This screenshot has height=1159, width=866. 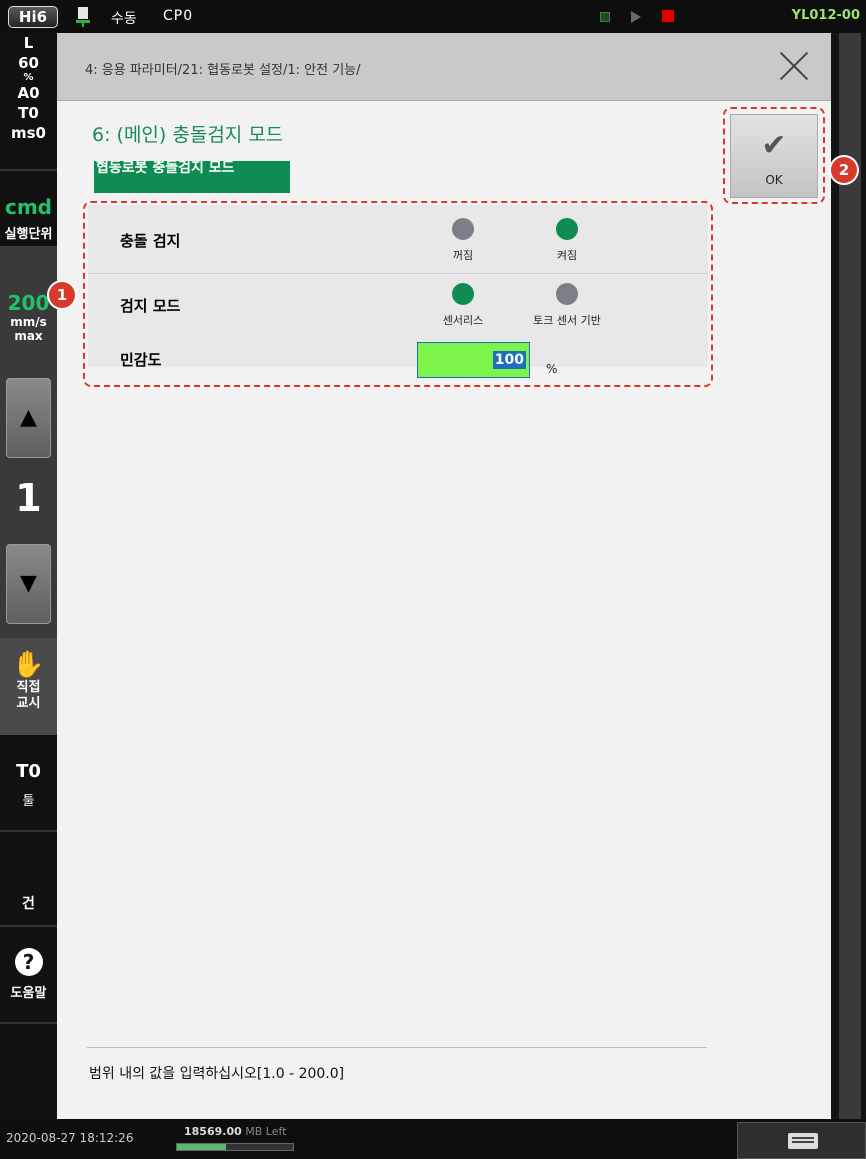 What do you see at coordinates (124, 19) in the screenshot?
I see `operation-mode: 수동` at bounding box center [124, 19].